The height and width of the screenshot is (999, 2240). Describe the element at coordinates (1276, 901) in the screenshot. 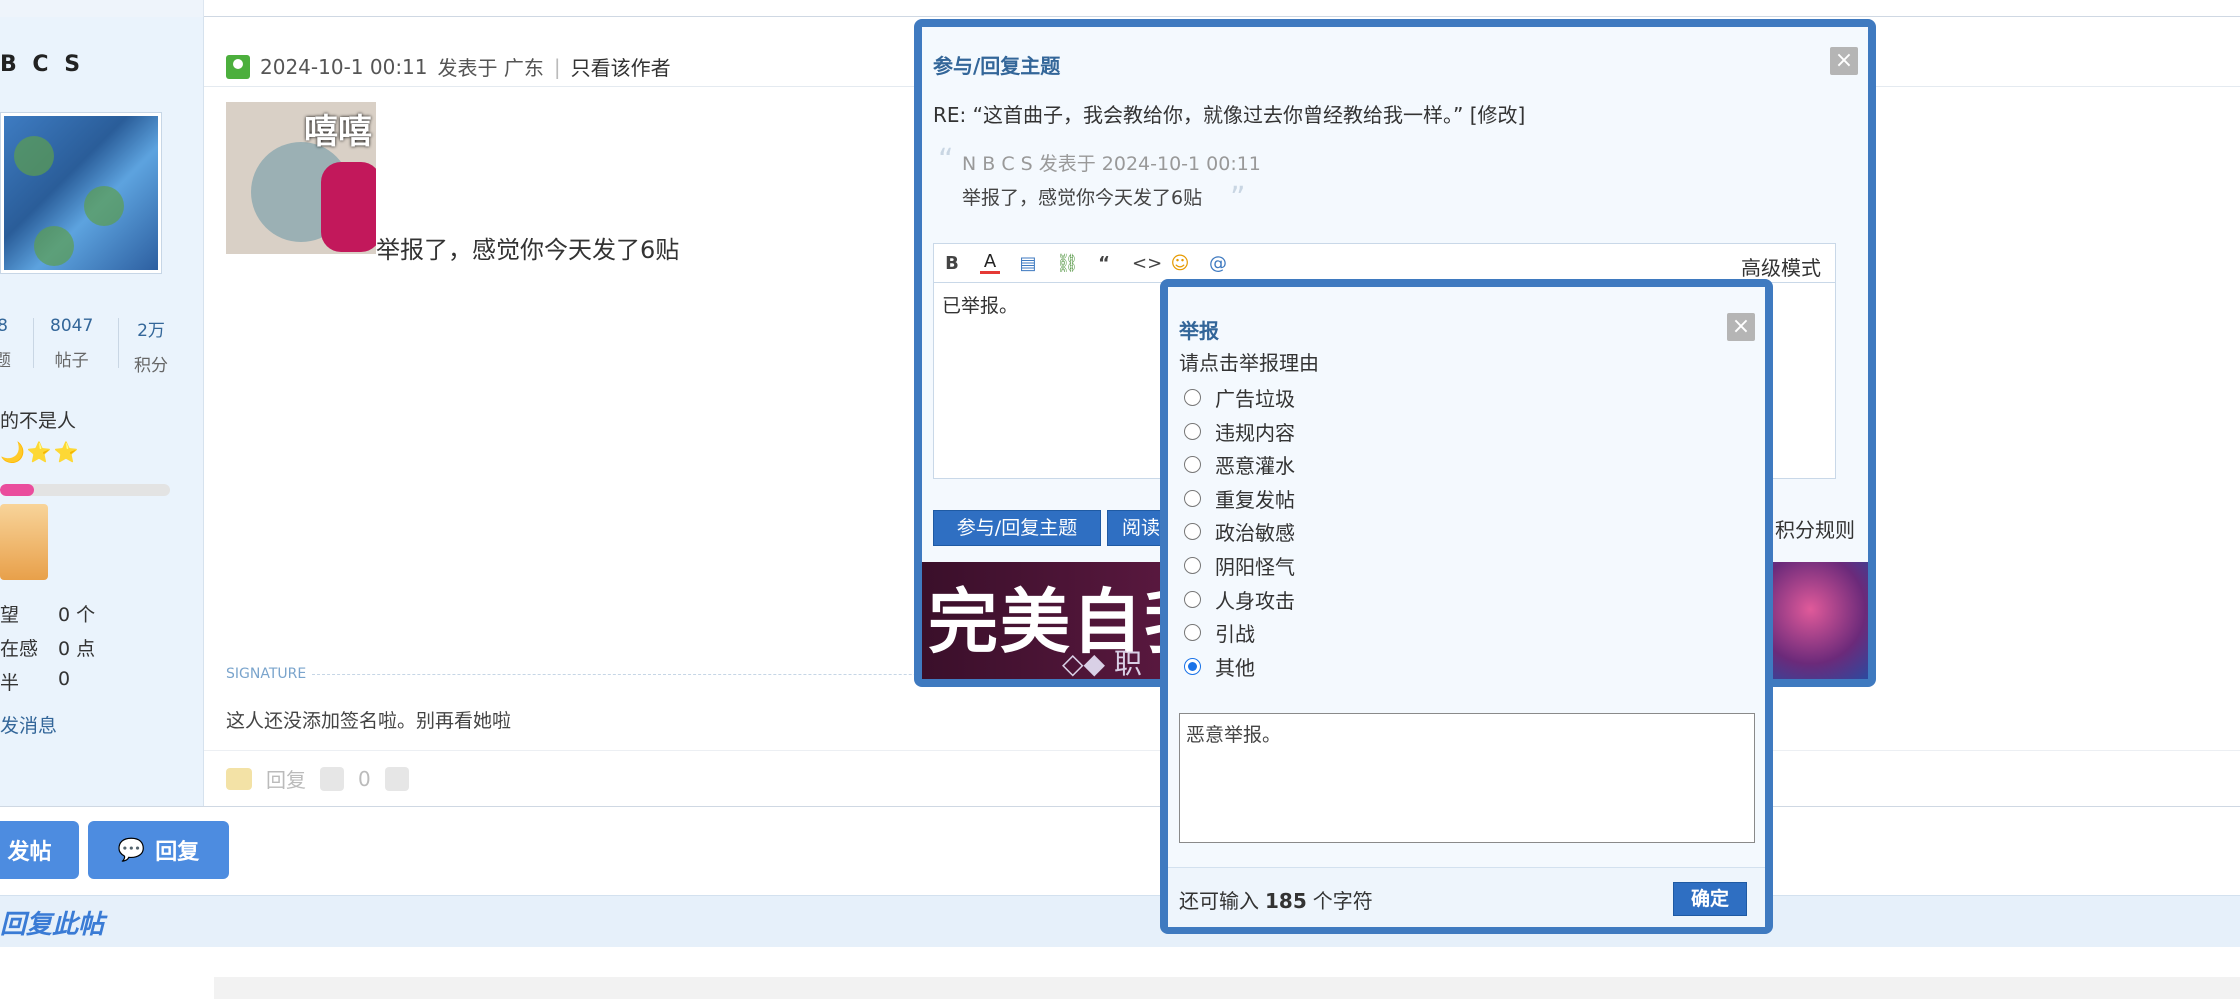

I see `char-remaining: 还可输入 185 个字符` at that location.